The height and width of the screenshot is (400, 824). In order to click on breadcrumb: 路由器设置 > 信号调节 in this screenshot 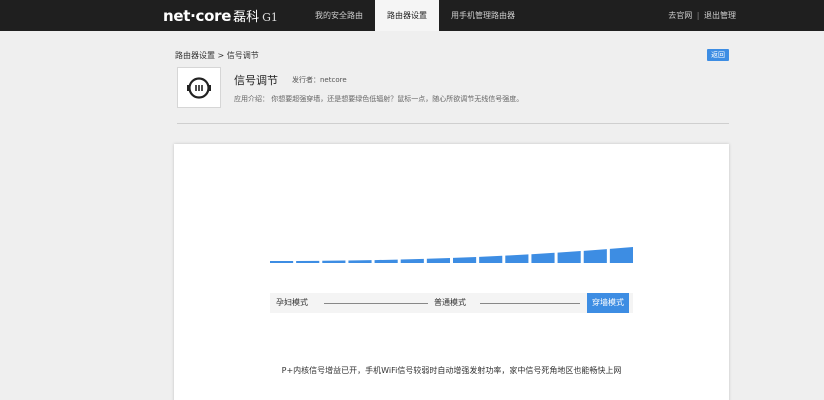, I will do `click(217, 55)`.